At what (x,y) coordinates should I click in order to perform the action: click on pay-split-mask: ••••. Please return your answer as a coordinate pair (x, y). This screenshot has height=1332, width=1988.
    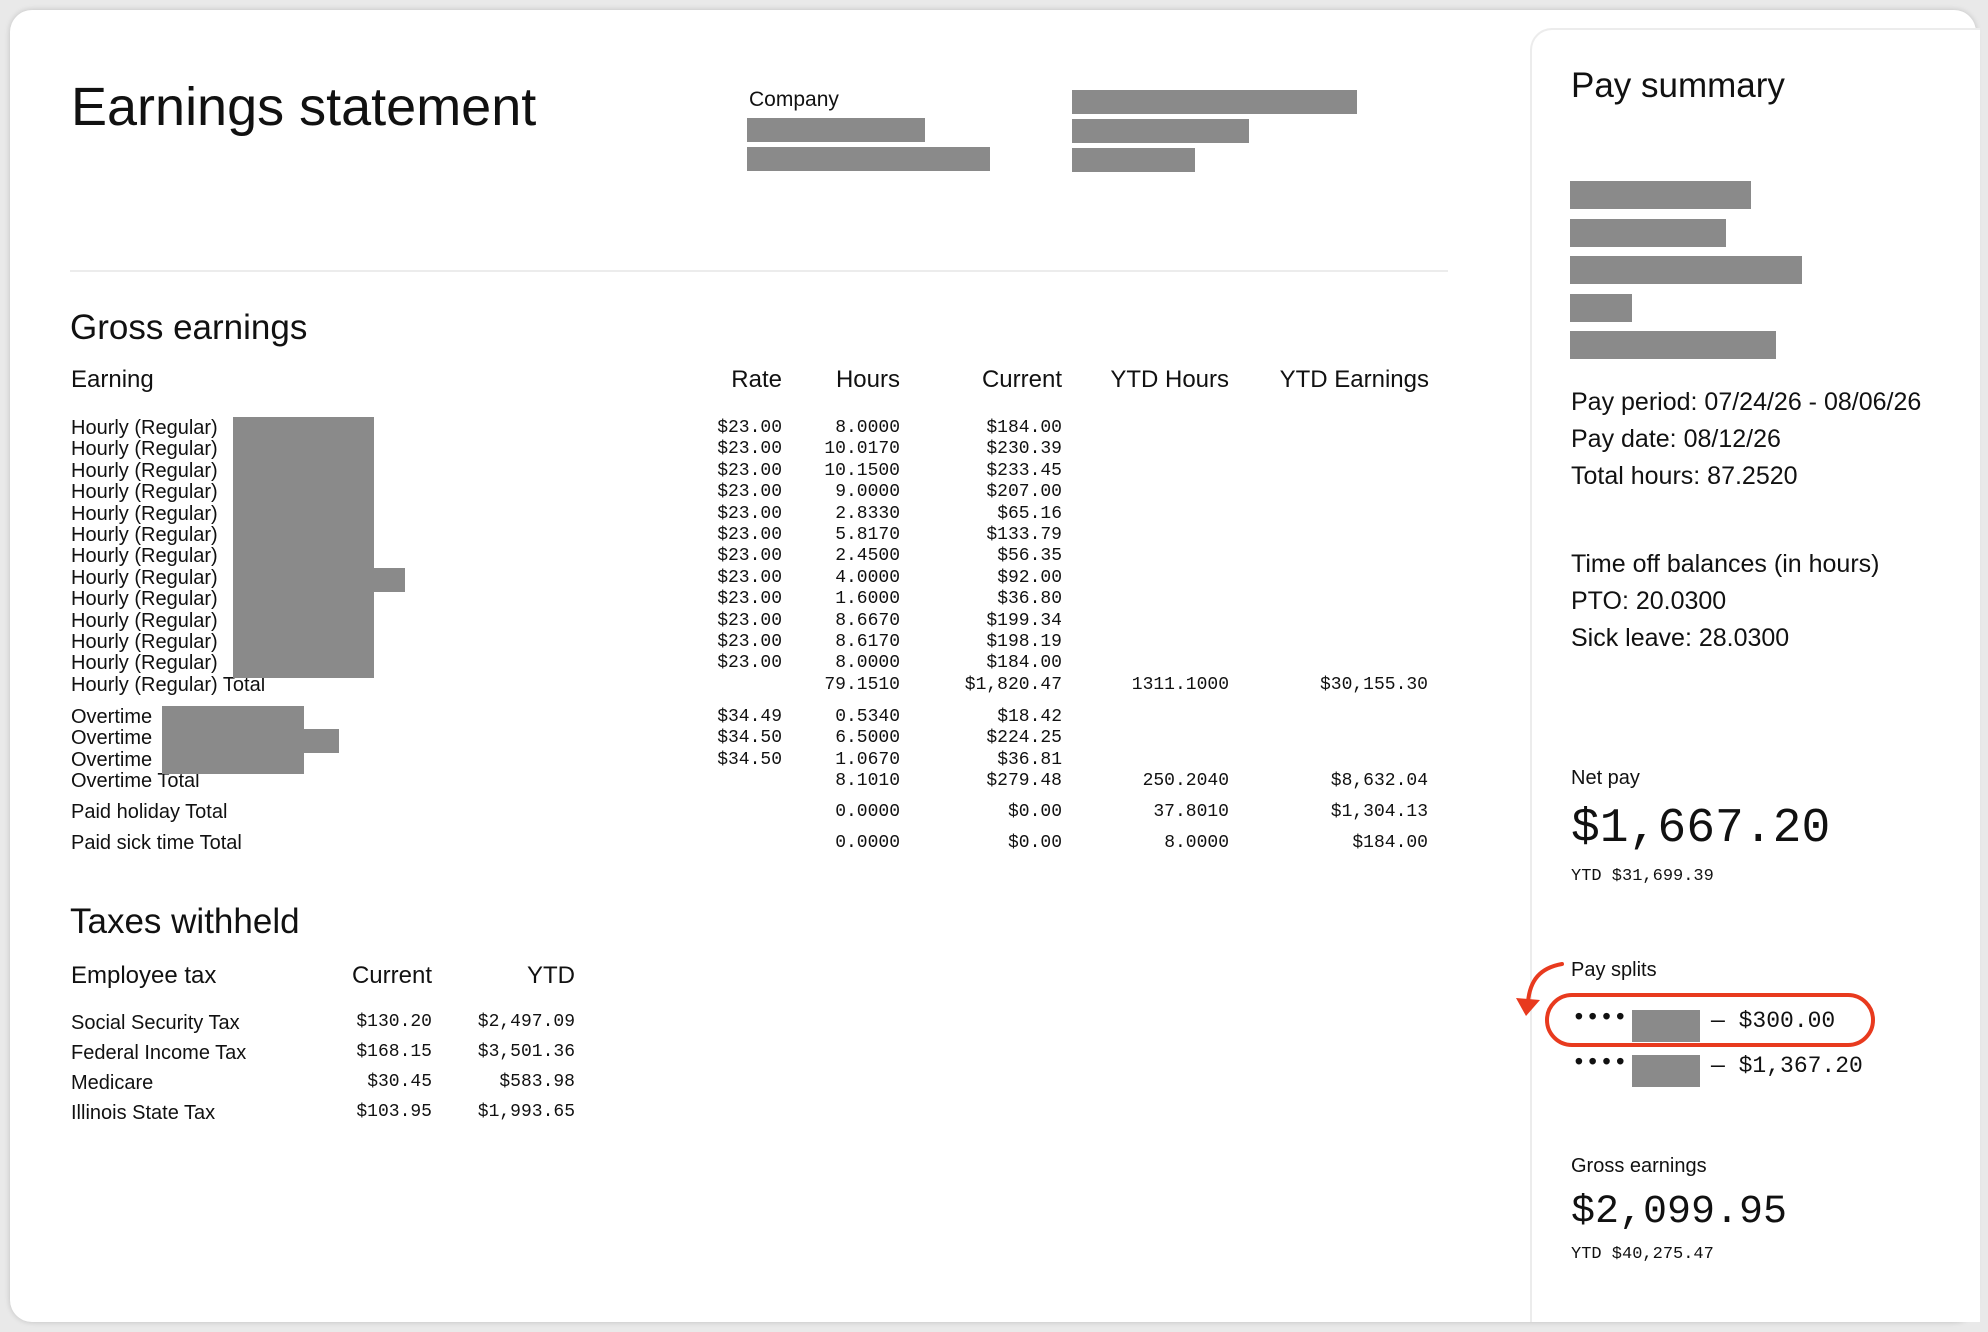
    Looking at the image, I should click on (1600, 1063).